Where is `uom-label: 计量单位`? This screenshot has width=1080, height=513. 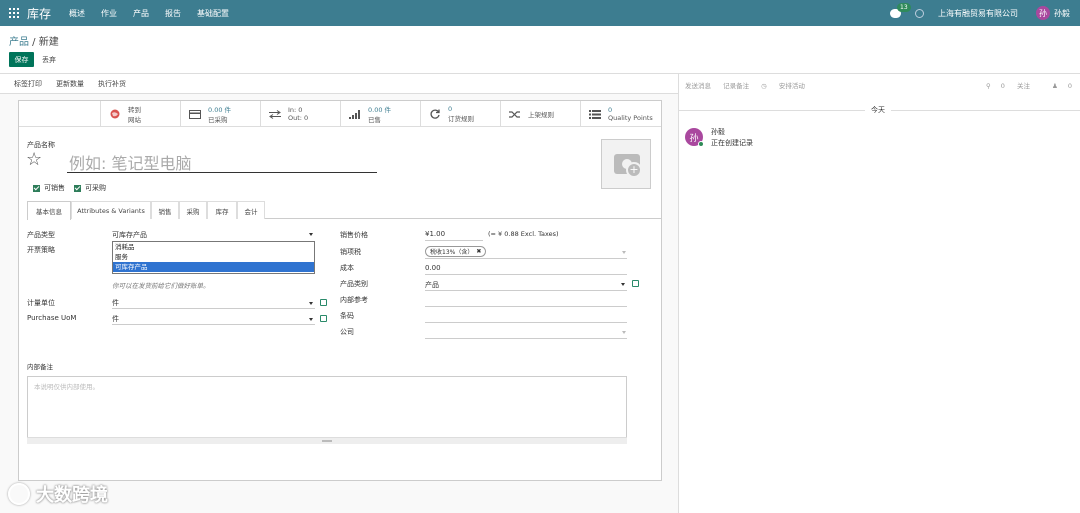 uom-label: 计量单位 is located at coordinates (41, 303).